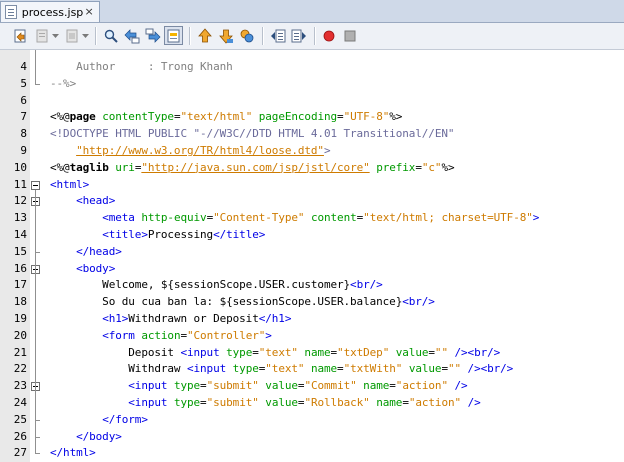  I want to click on document-icon, so click(71, 35).